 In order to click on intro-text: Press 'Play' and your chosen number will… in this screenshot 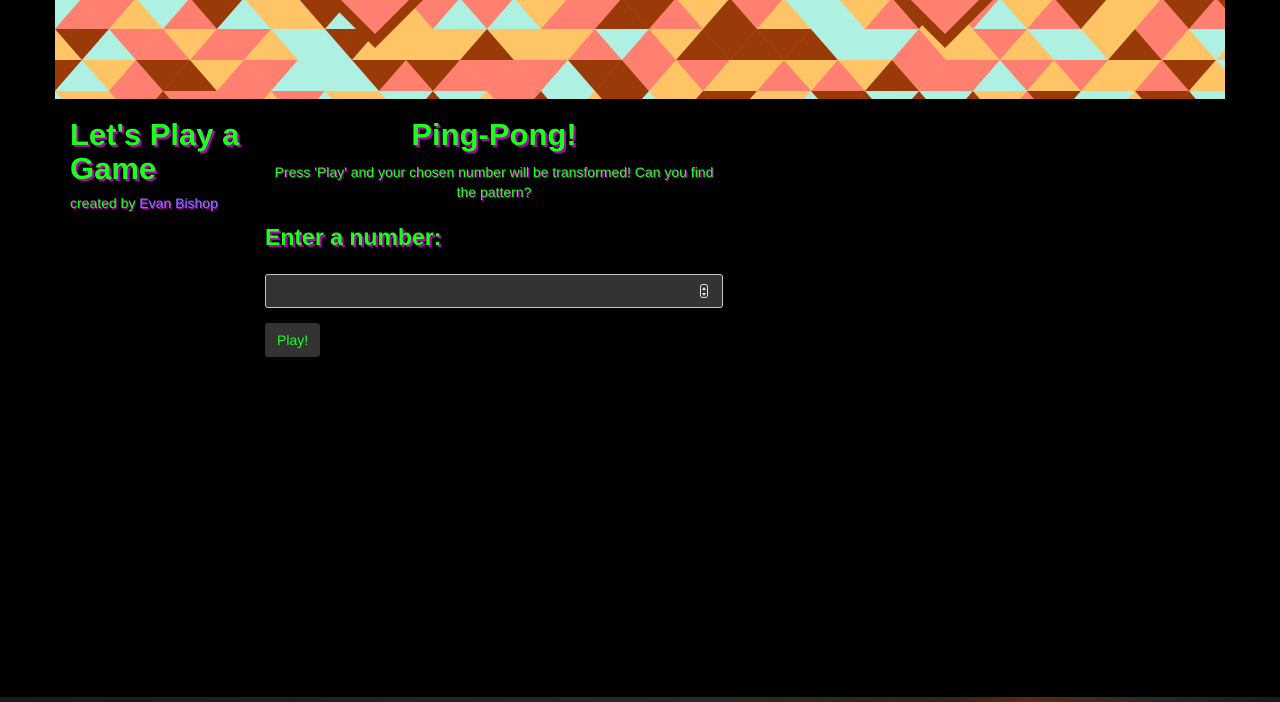, I will do `click(494, 182)`.